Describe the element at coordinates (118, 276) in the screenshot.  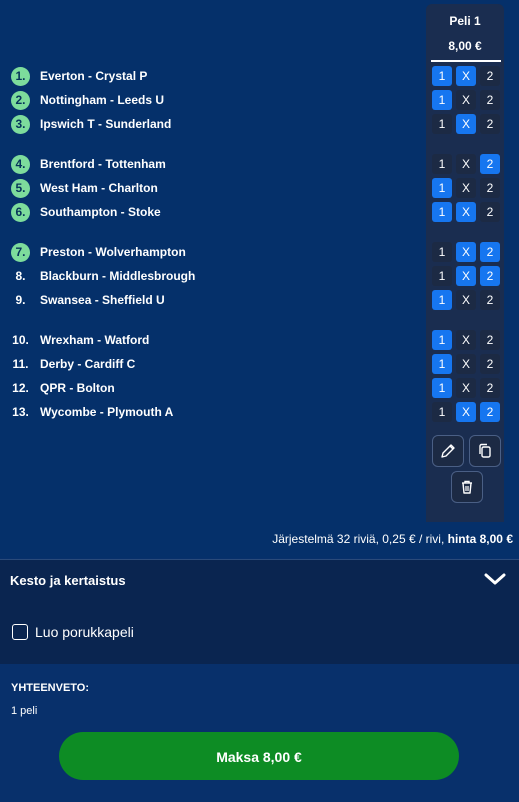
I see `match-teams: Blackburn - Middlesbrough` at that location.